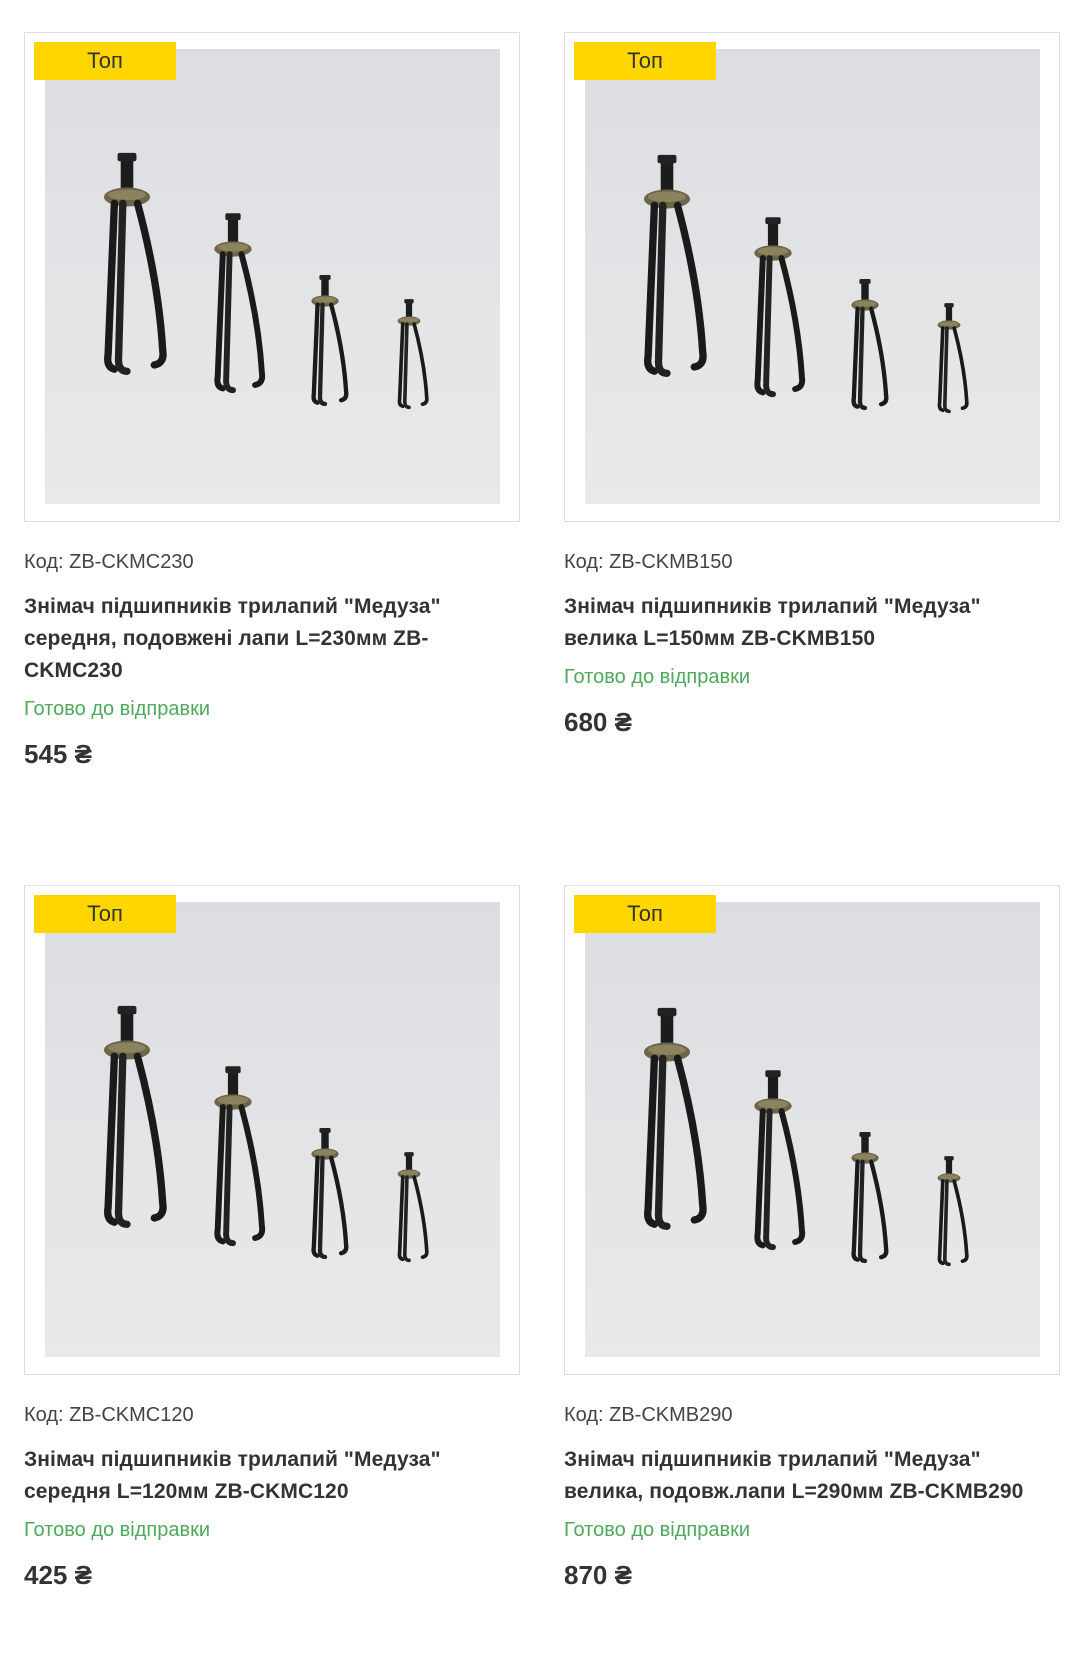 This screenshot has height=1669, width=1080. Describe the element at coordinates (598, 722) in the screenshot. I see `product-price: 680 ₴` at that location.